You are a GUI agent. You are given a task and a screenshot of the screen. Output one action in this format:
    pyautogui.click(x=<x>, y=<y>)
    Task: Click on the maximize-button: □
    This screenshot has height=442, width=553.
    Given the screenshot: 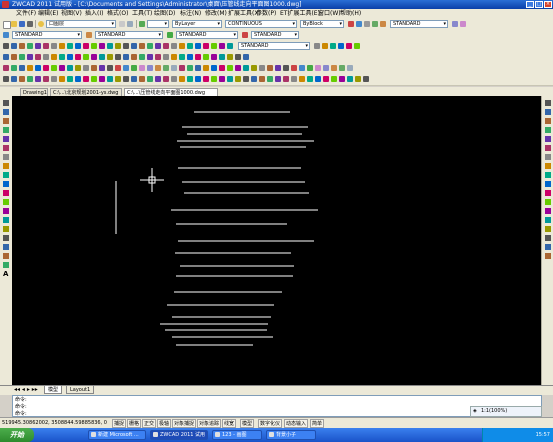 What is the action you would take?
    pyautogui.click(x=539, y=4)
    